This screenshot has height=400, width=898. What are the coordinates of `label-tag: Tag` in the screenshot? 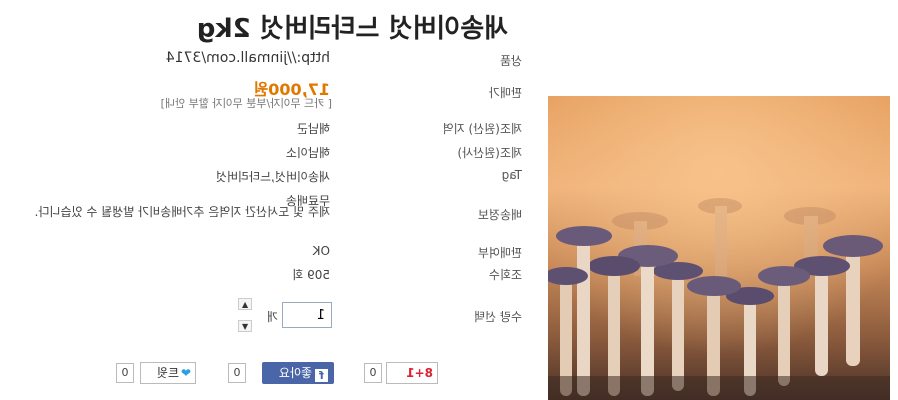 It's located at (511, 175).